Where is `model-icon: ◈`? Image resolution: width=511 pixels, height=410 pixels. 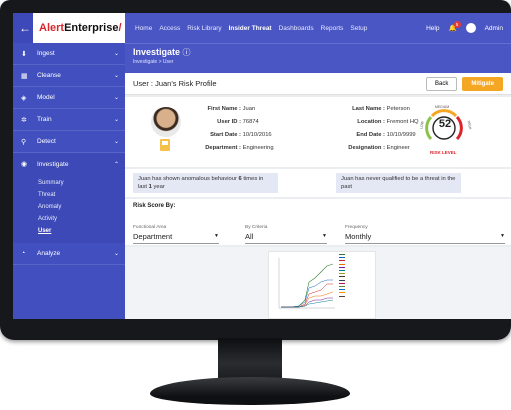
model-icon: ◈ is located at coordinates (24, 98).